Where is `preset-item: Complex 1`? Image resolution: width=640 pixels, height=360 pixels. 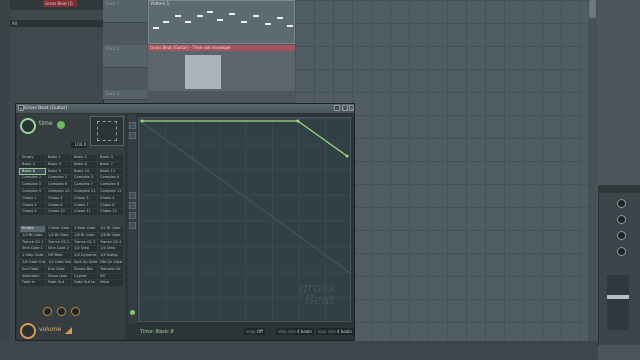
preset-item: Complex 1 is located at coordinates (32, 178).